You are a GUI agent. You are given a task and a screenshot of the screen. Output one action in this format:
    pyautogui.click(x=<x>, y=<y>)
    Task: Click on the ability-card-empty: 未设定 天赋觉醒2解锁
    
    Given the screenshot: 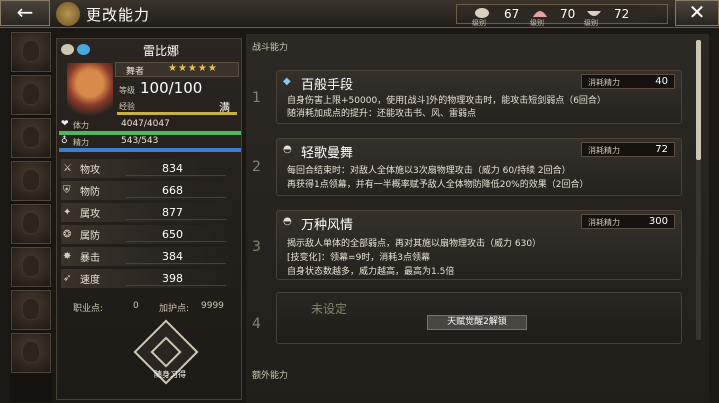 What is the action you would take?
    pyautogui.click(x=479, y=318)
    